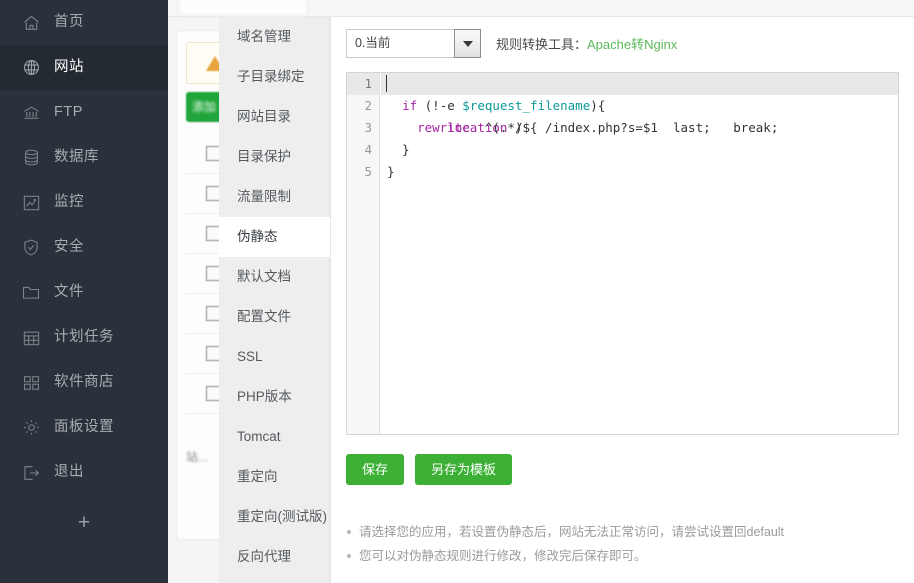 This screenshot has height=583, width=914. What do you see at coordinates (274, 197) in the screenshot?
I see `submenu-item-traffic-limit: 流量限制` at bounding box center [274, 197].